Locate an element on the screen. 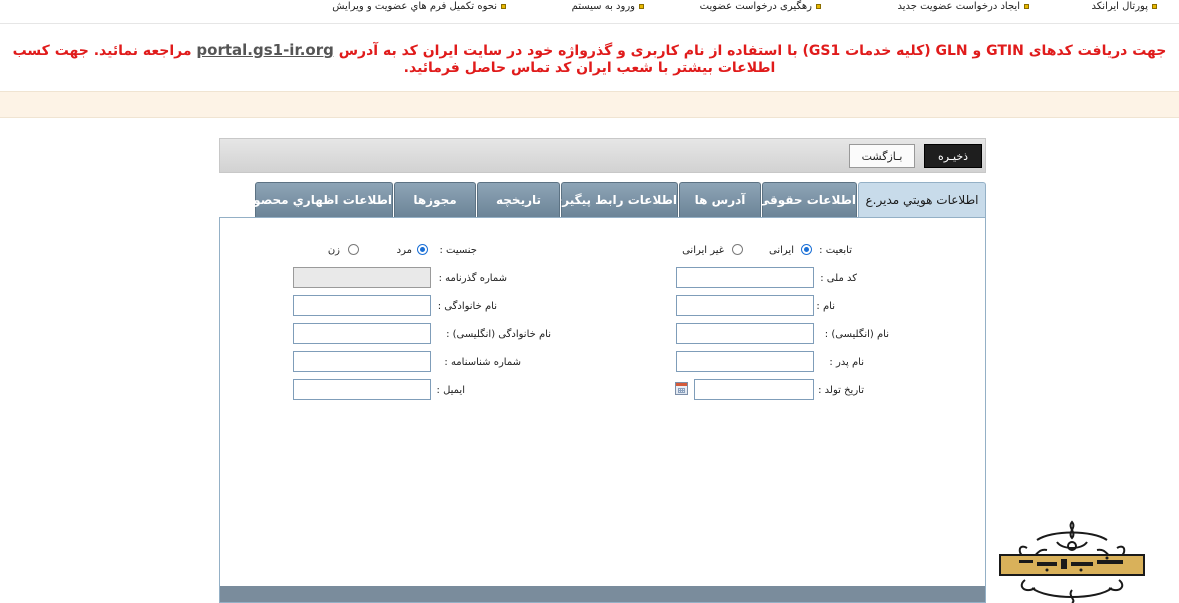 The width and height of the screenshot is (1179, 603). id-number-label: شماره شناسنامه : is located at coordinates (482, 362).